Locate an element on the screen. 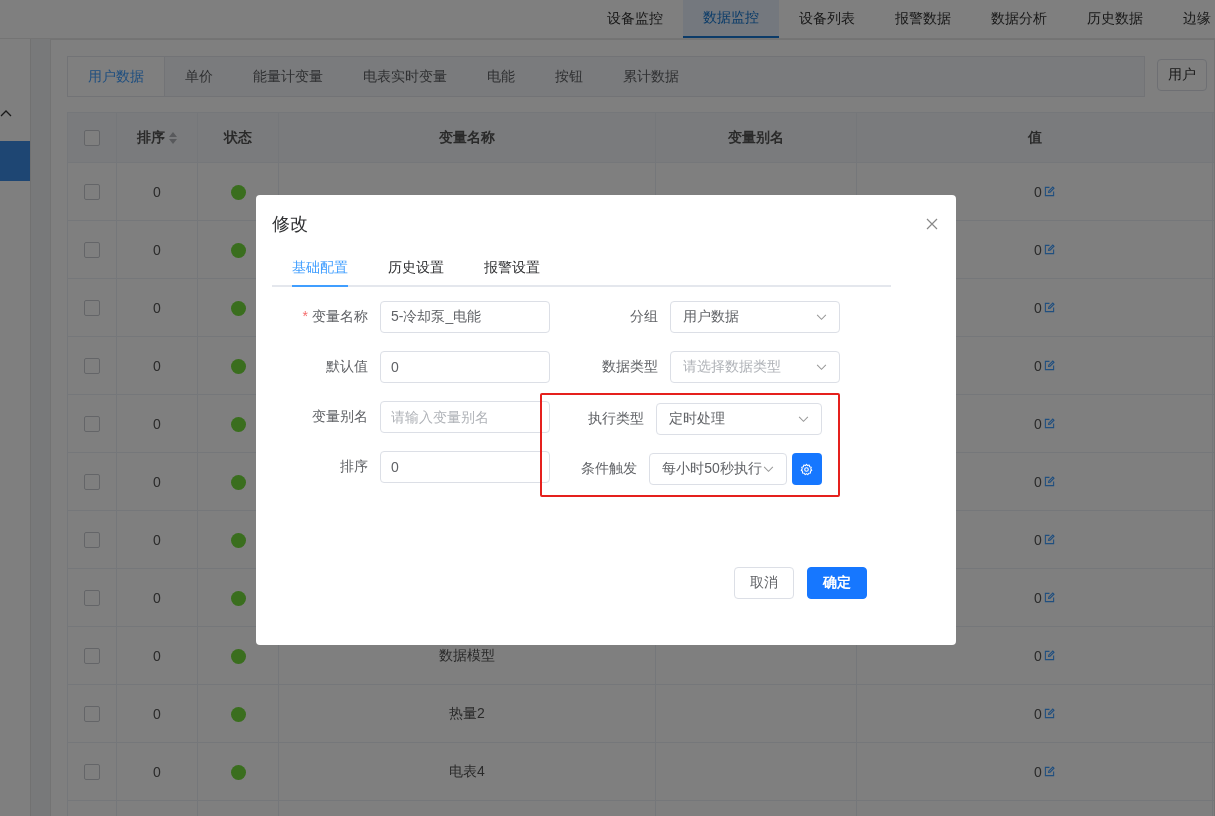 This screenshot has width=1215, height=816. select-field: 每小时50秒执行 is located at coordinates (718, 469).